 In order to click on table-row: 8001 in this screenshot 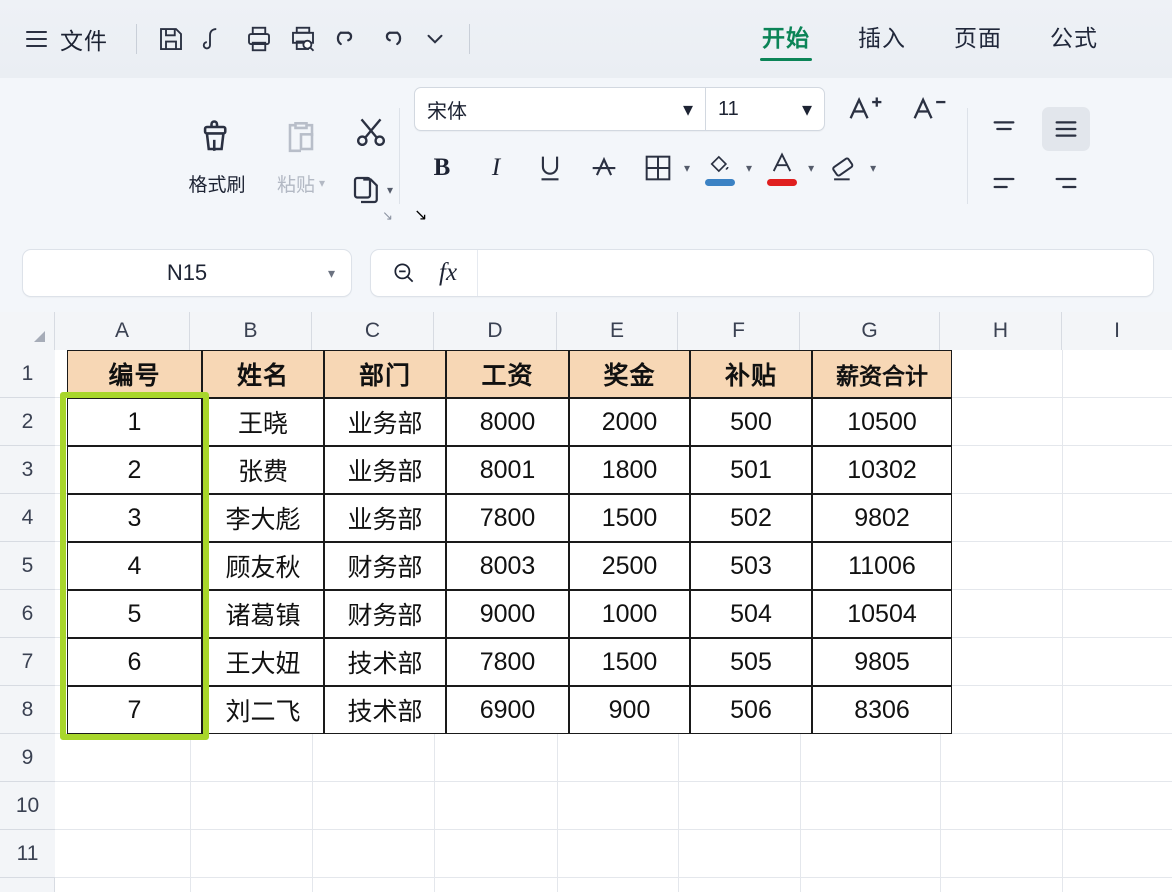, I will do `click(507, 470)`.